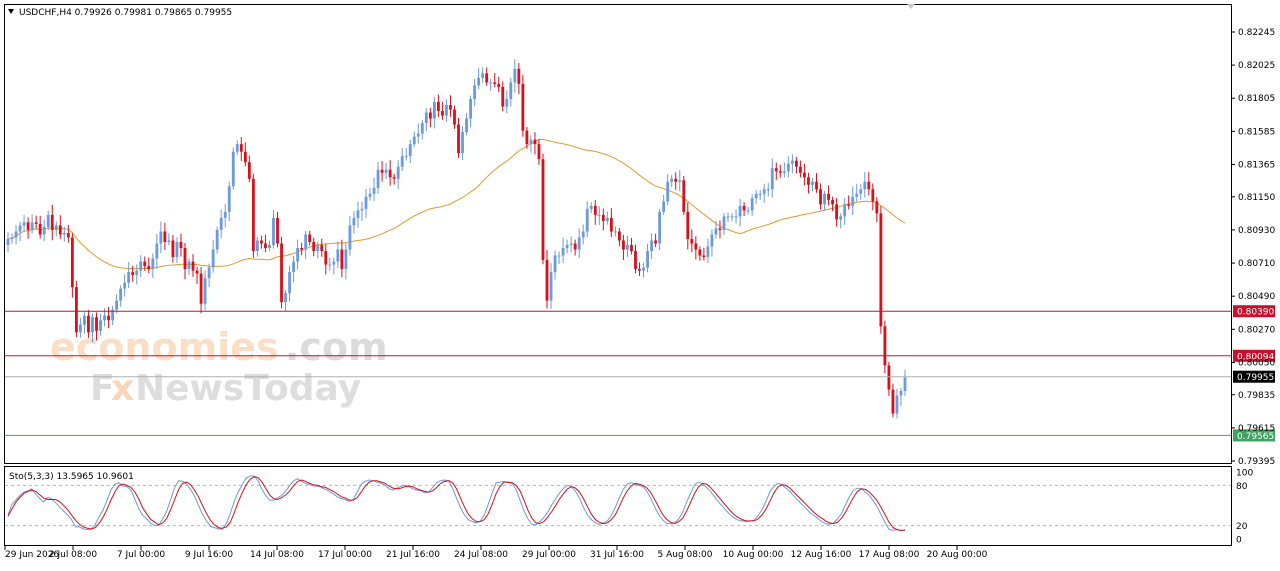 This screenshot has height=571, width=1280. I want to click on time-tick-label: 21 Jul 16:00, so click(413, 555).